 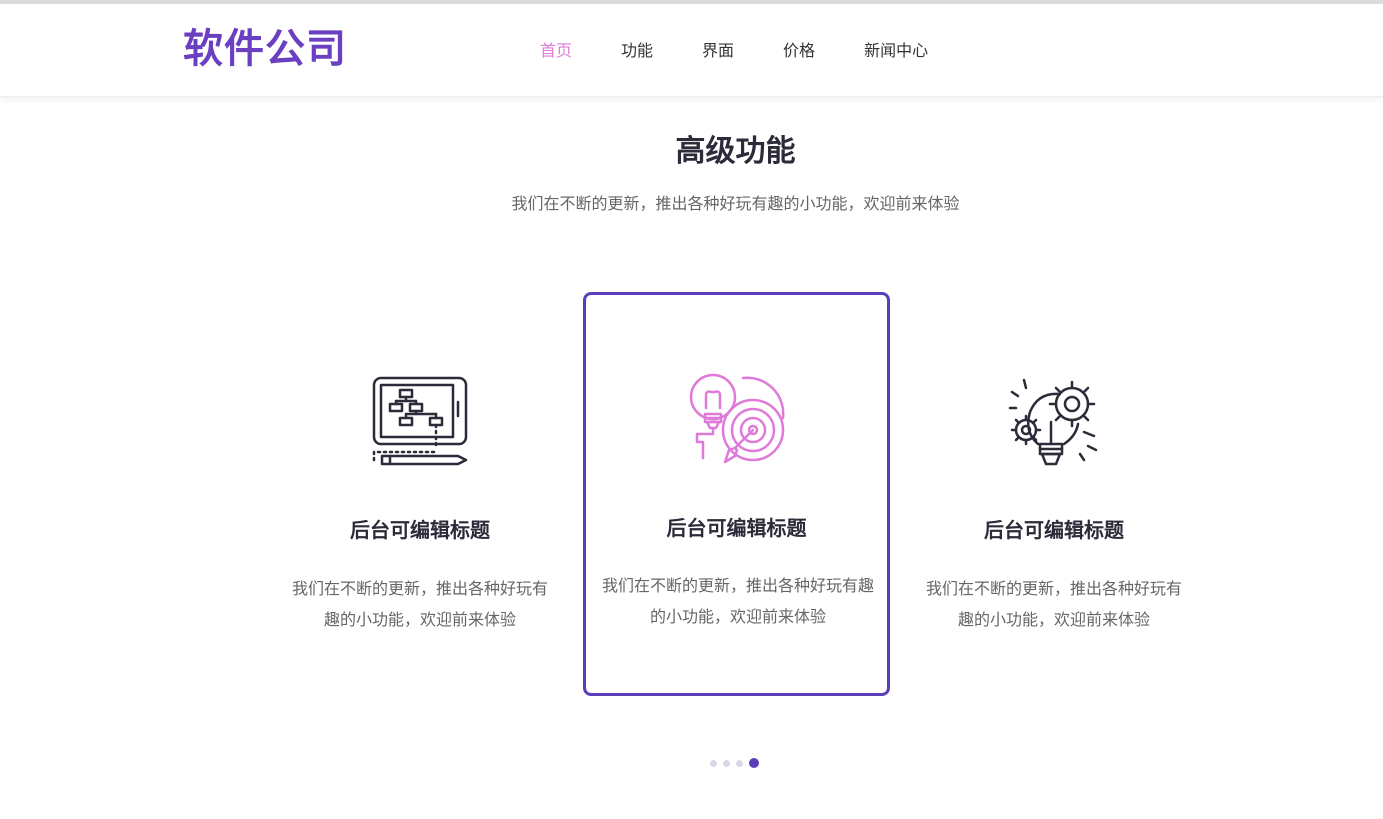 I want to click on nav-item-news: 新闻中心, so click(x=896, y=51).